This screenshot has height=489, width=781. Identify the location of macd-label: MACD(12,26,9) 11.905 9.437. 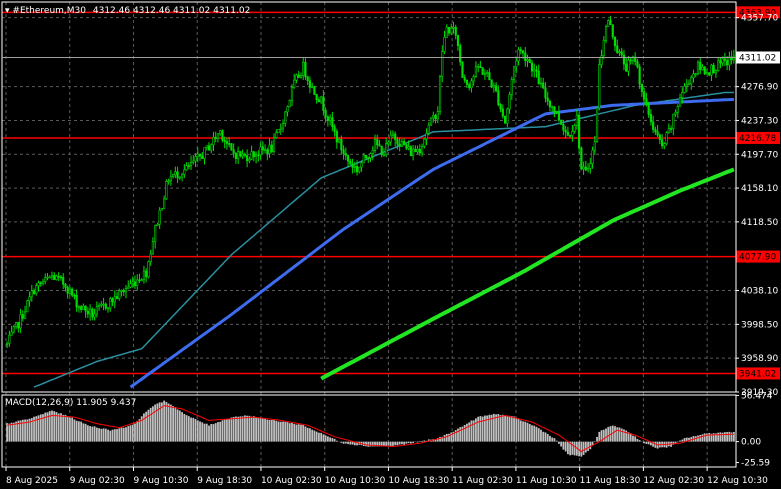
(70, 403).